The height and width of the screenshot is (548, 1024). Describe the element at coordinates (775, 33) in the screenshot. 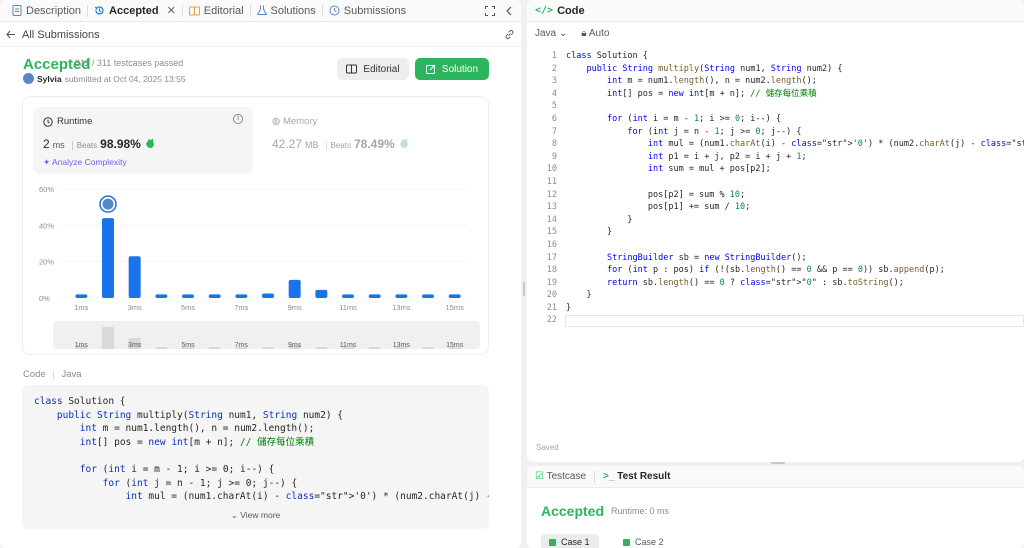

I see `editor-toolbar: Java ⌄ 🔒︎ Auto` at that location.